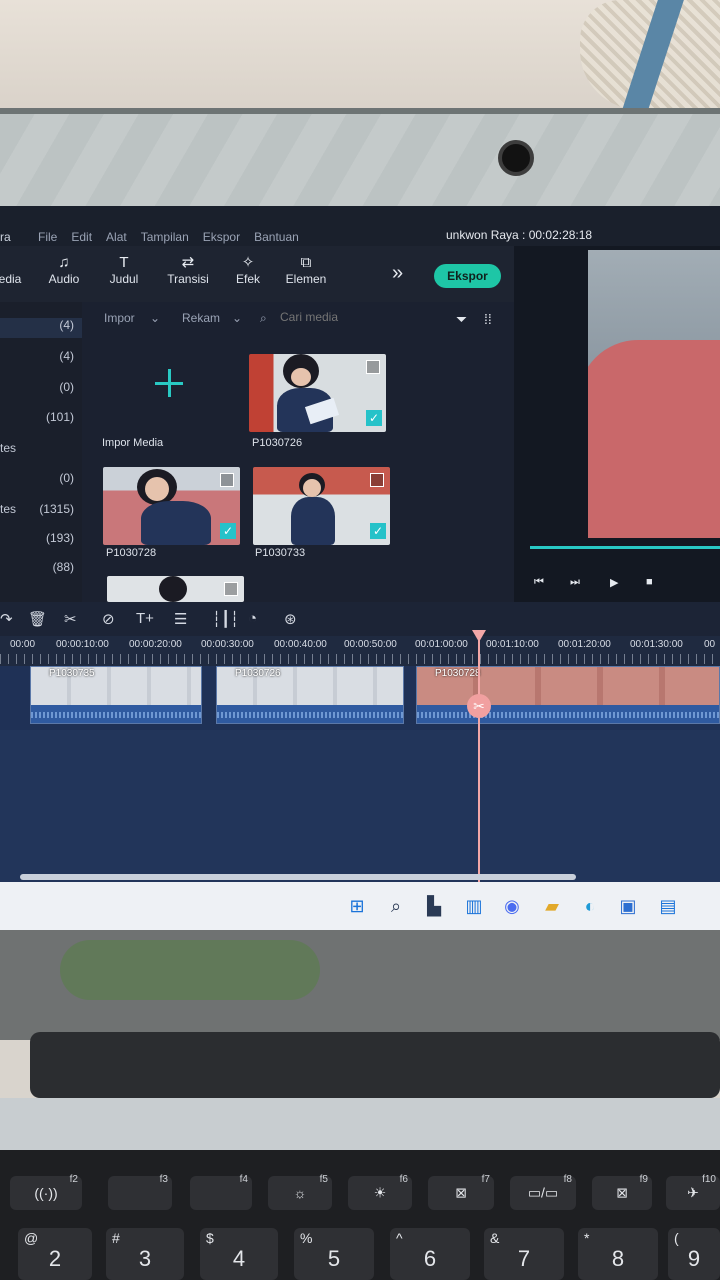  I want to click on menu-file: File, so click(47, 237).